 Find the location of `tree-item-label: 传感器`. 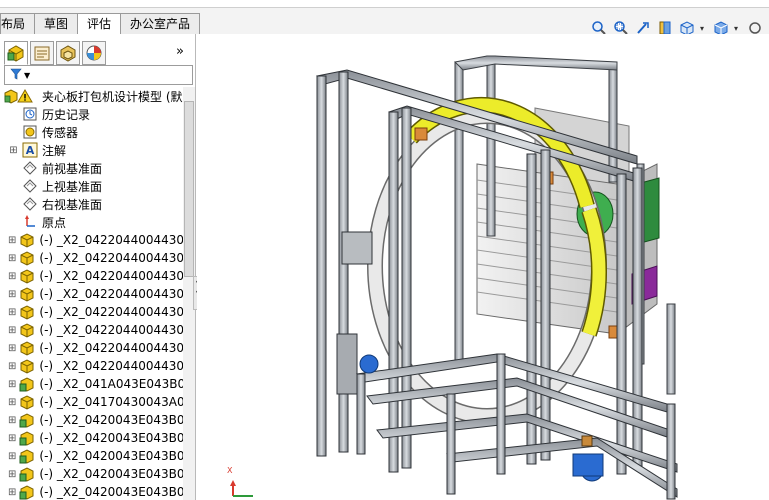

tree-item-label: 传感器 is located at coordinates (60, 132).